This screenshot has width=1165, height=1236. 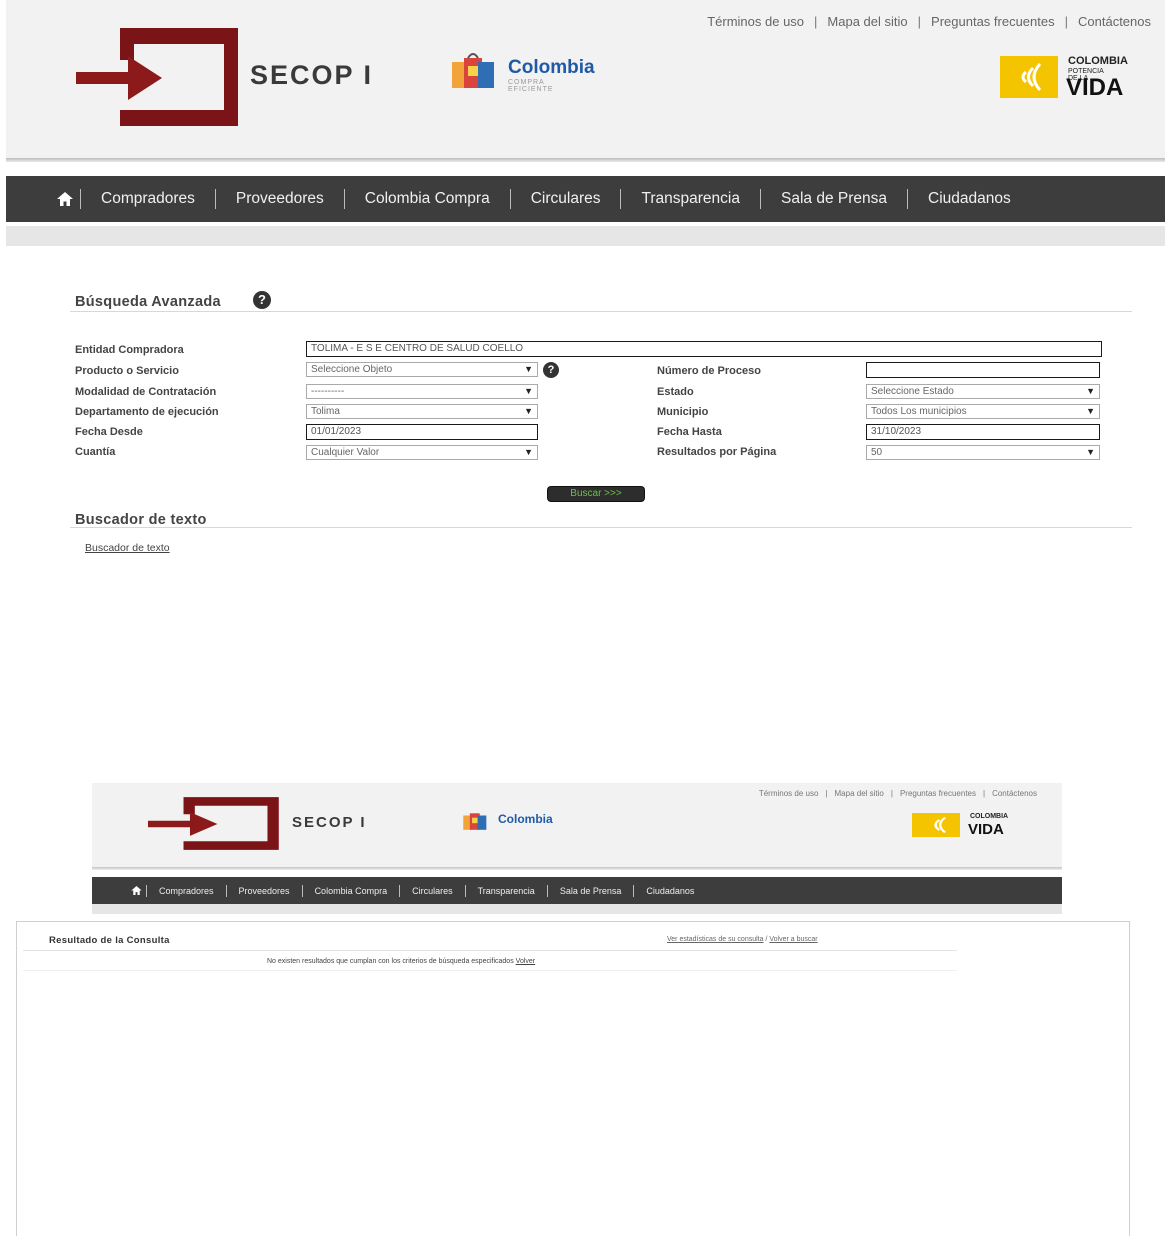 What do you see at coordinates (422, 452) in the screenshot?
I see `cuantia-select: Cualquier Valor ▼` at bounding box center [422, 452].